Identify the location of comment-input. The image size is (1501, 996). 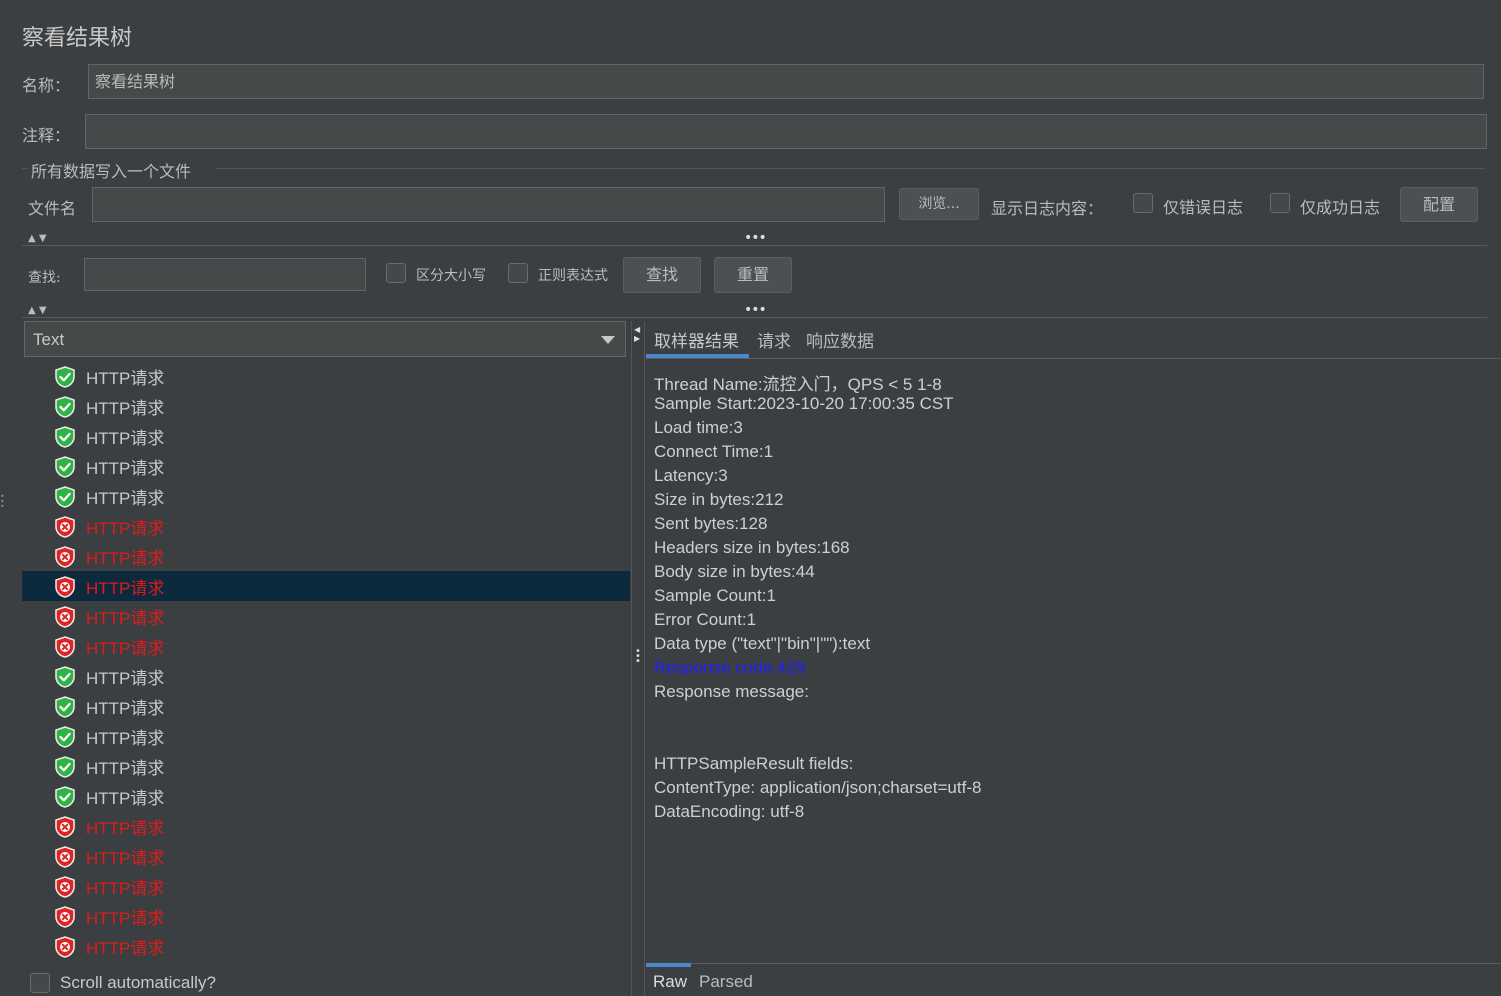
(786, 131).